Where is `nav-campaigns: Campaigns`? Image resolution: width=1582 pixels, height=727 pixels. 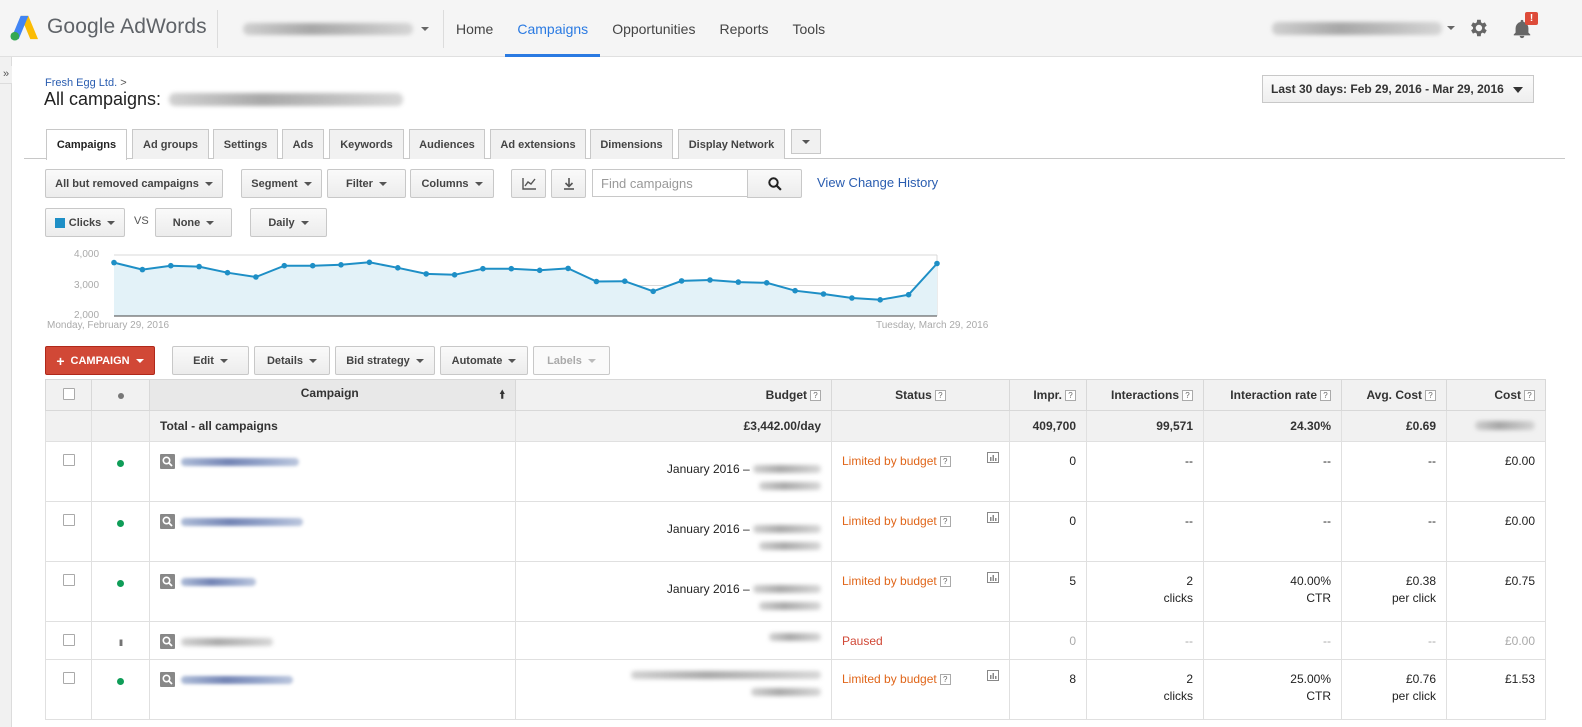 nav-campaigns: Campaigns is located at coordinates (553, 28).